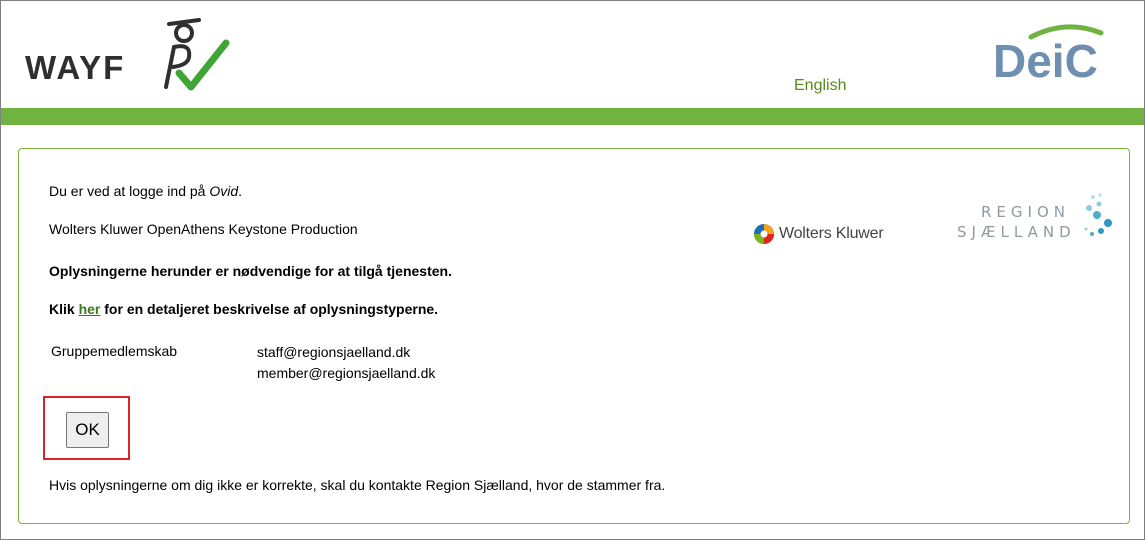 The width and height of the screenshot is (1145, 540). I want to click on wolters-kluwer-text: Wolters Kluwer, so click(831, 233).